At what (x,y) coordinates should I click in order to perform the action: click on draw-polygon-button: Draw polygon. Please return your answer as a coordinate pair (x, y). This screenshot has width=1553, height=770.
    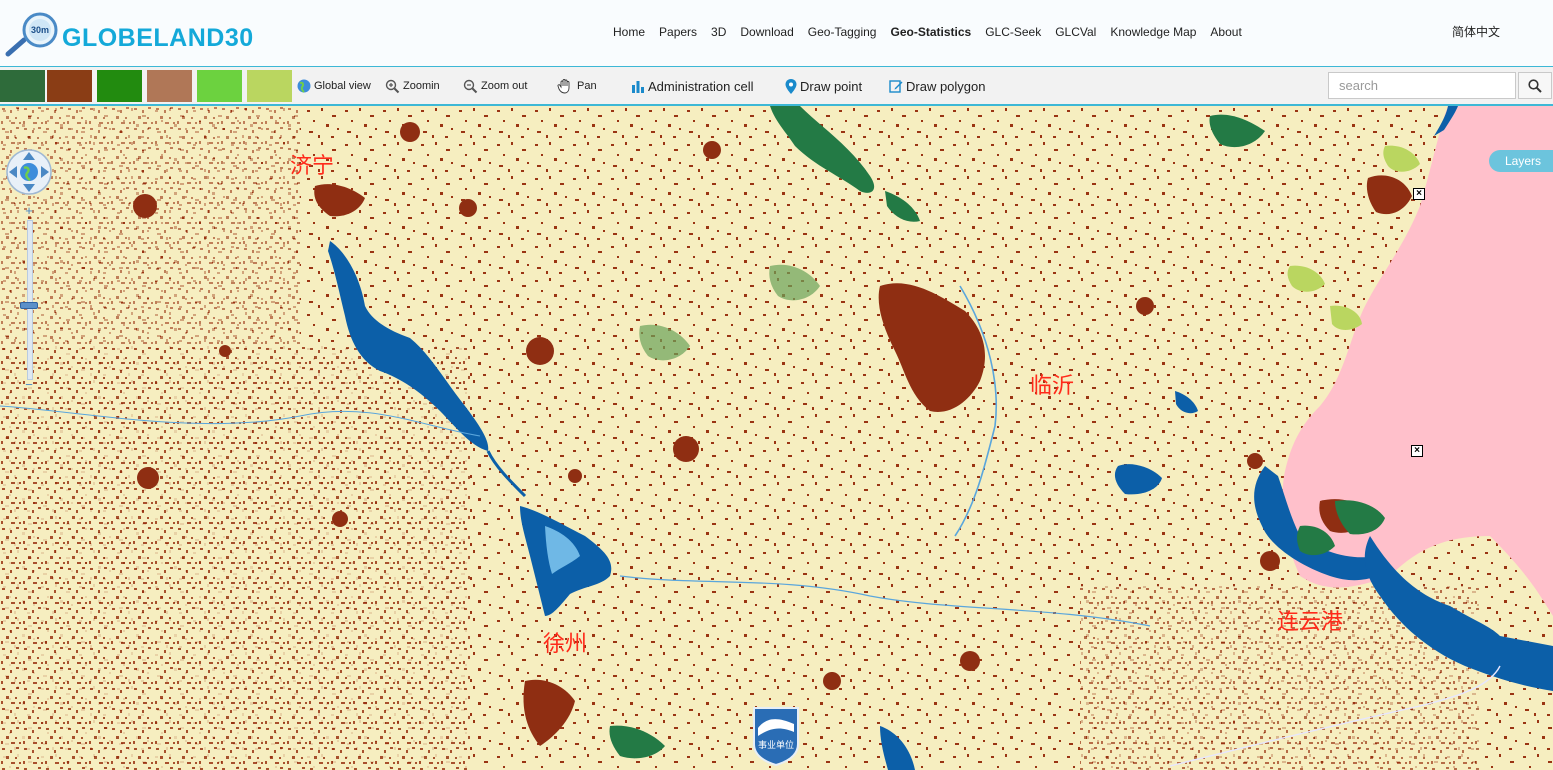
    Looking at the image, I should click on (937, 86).